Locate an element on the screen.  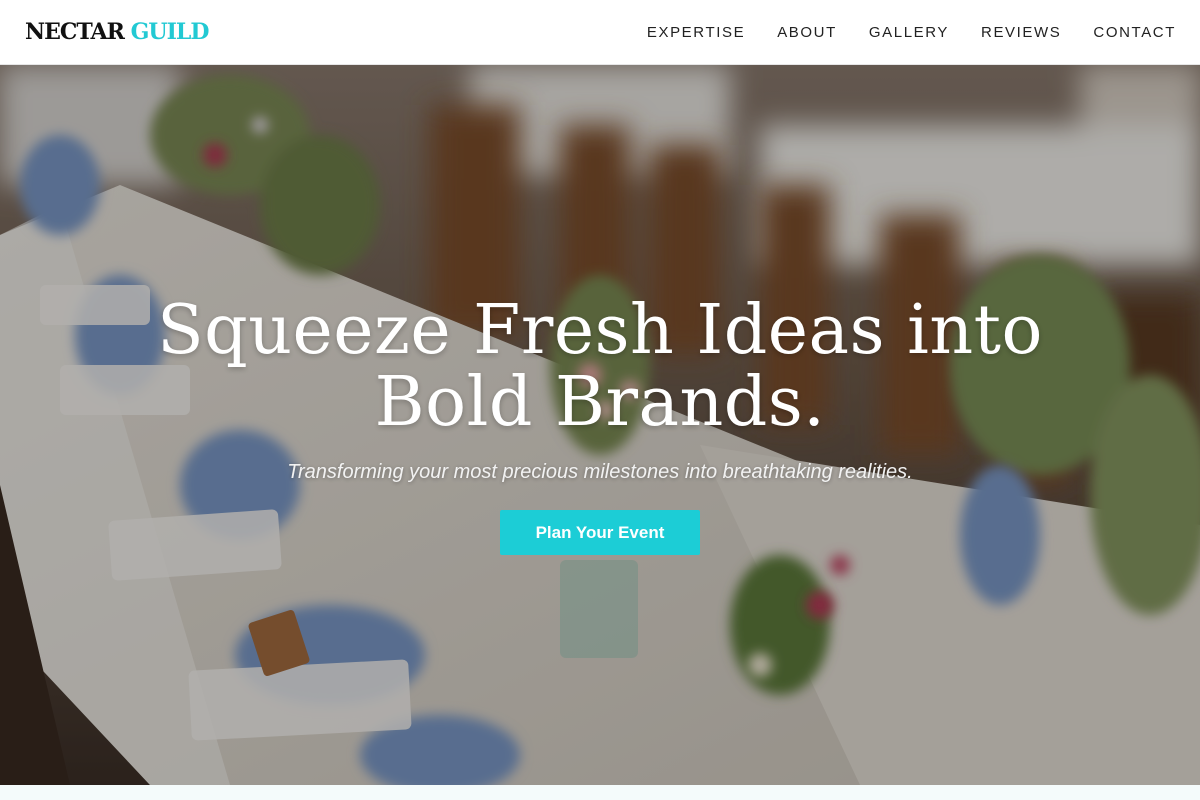
nav-link-reviews: REVIEWS is located at coordinates (1021, 32).